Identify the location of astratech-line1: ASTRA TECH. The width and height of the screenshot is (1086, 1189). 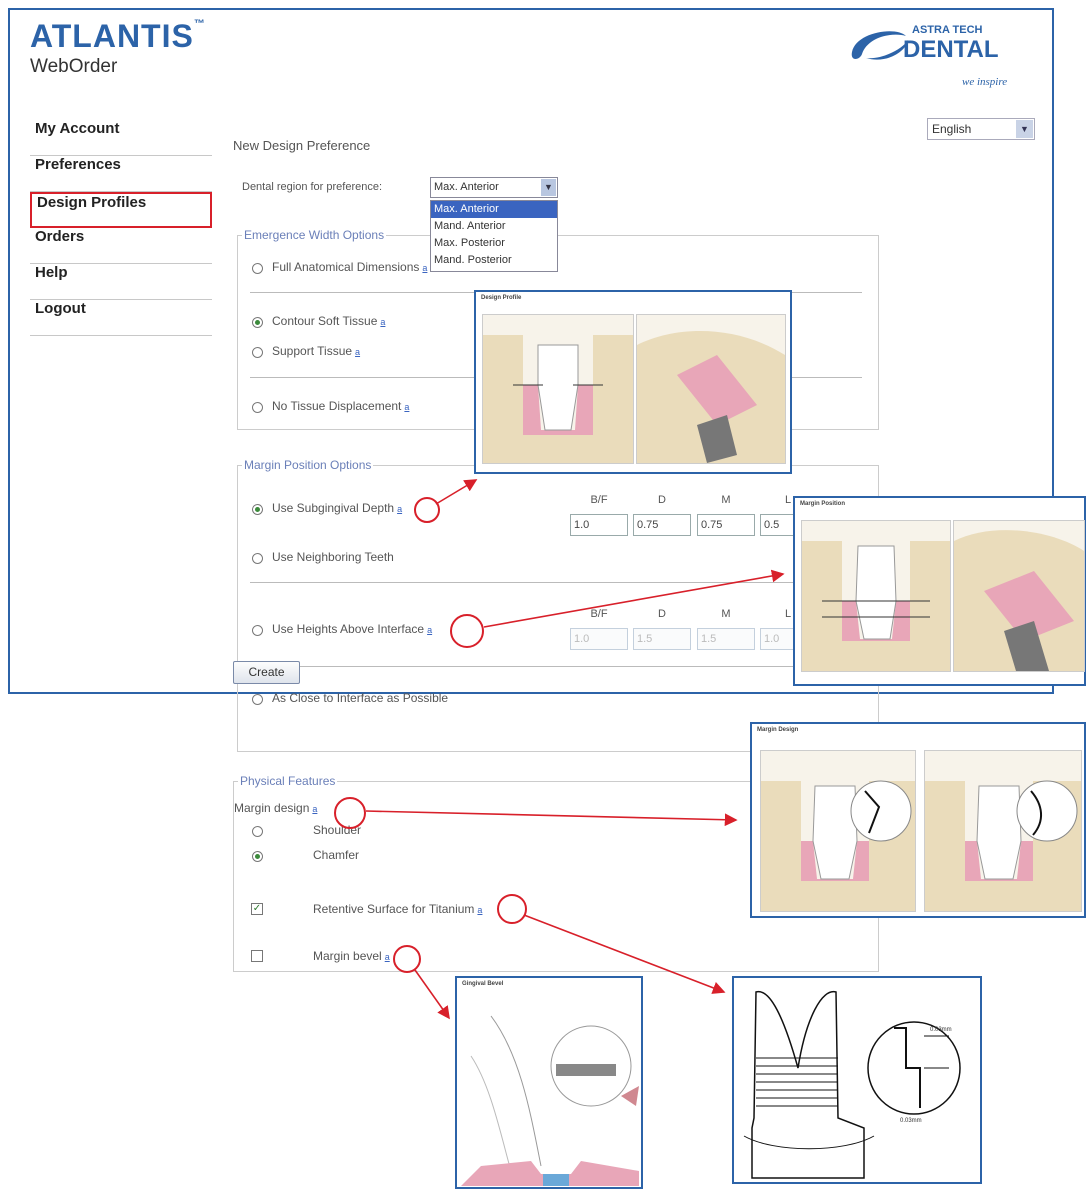
(947, 30).